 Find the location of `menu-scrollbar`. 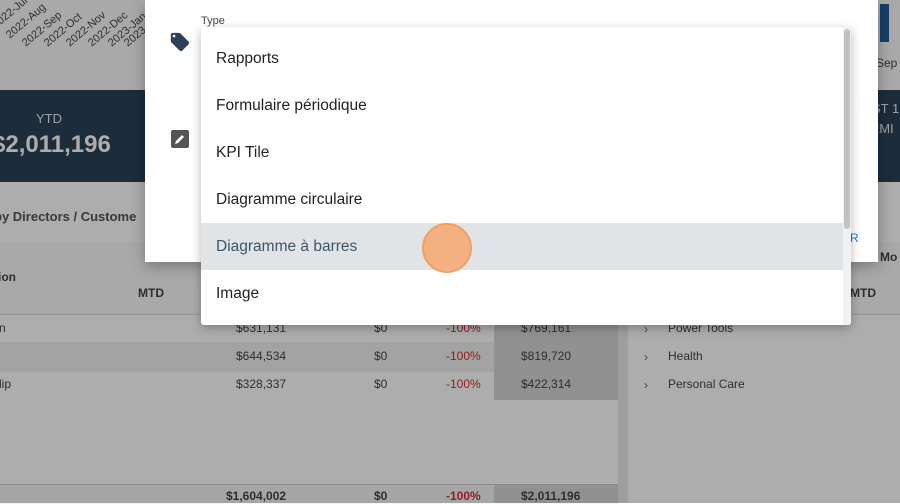

menu-scrollbar is located at coordinates (847, 176).